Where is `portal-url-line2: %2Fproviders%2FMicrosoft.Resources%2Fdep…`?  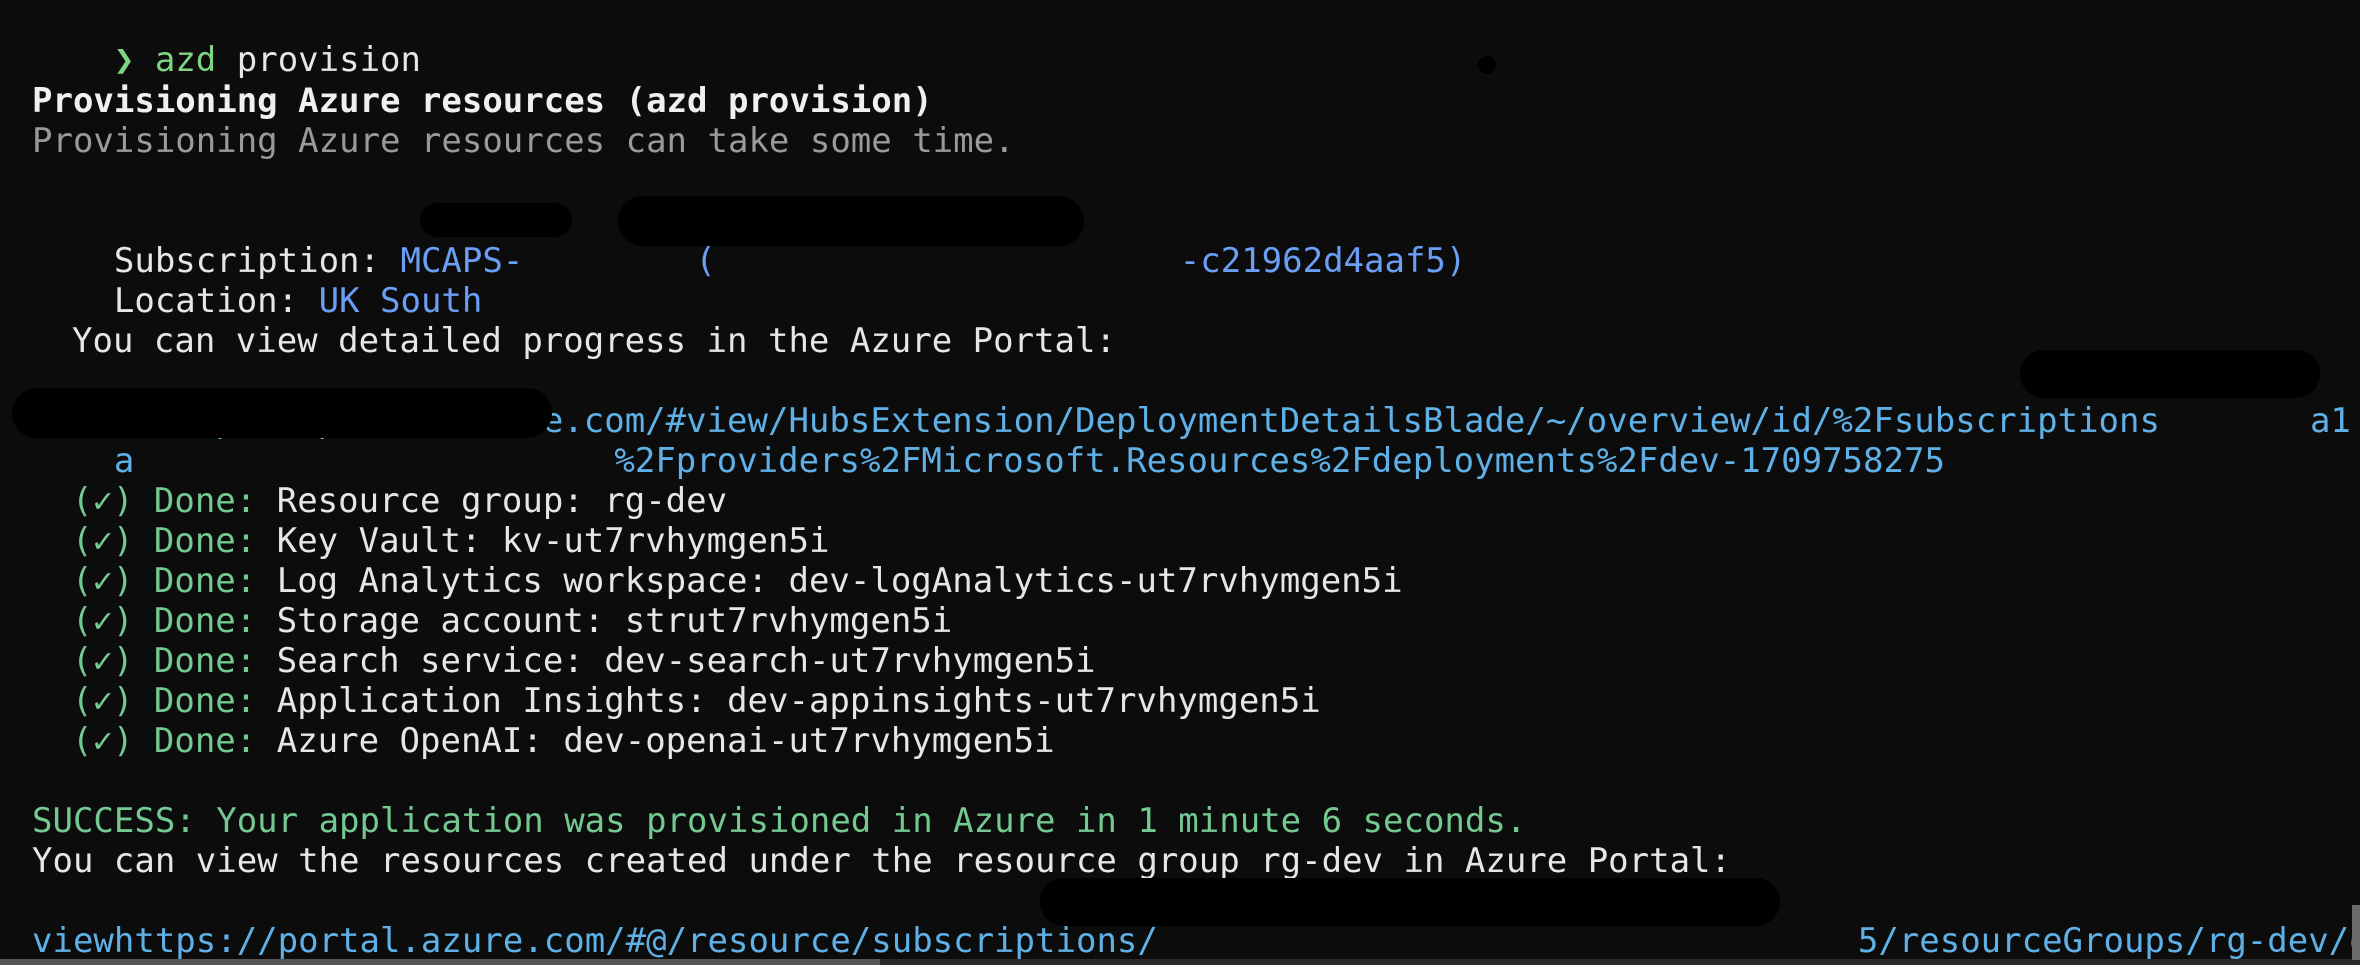
portal-url-line2: %2Fproviders%2FMicrosoft.Resources%2Fdep… is located at coordinates (1279, 461).